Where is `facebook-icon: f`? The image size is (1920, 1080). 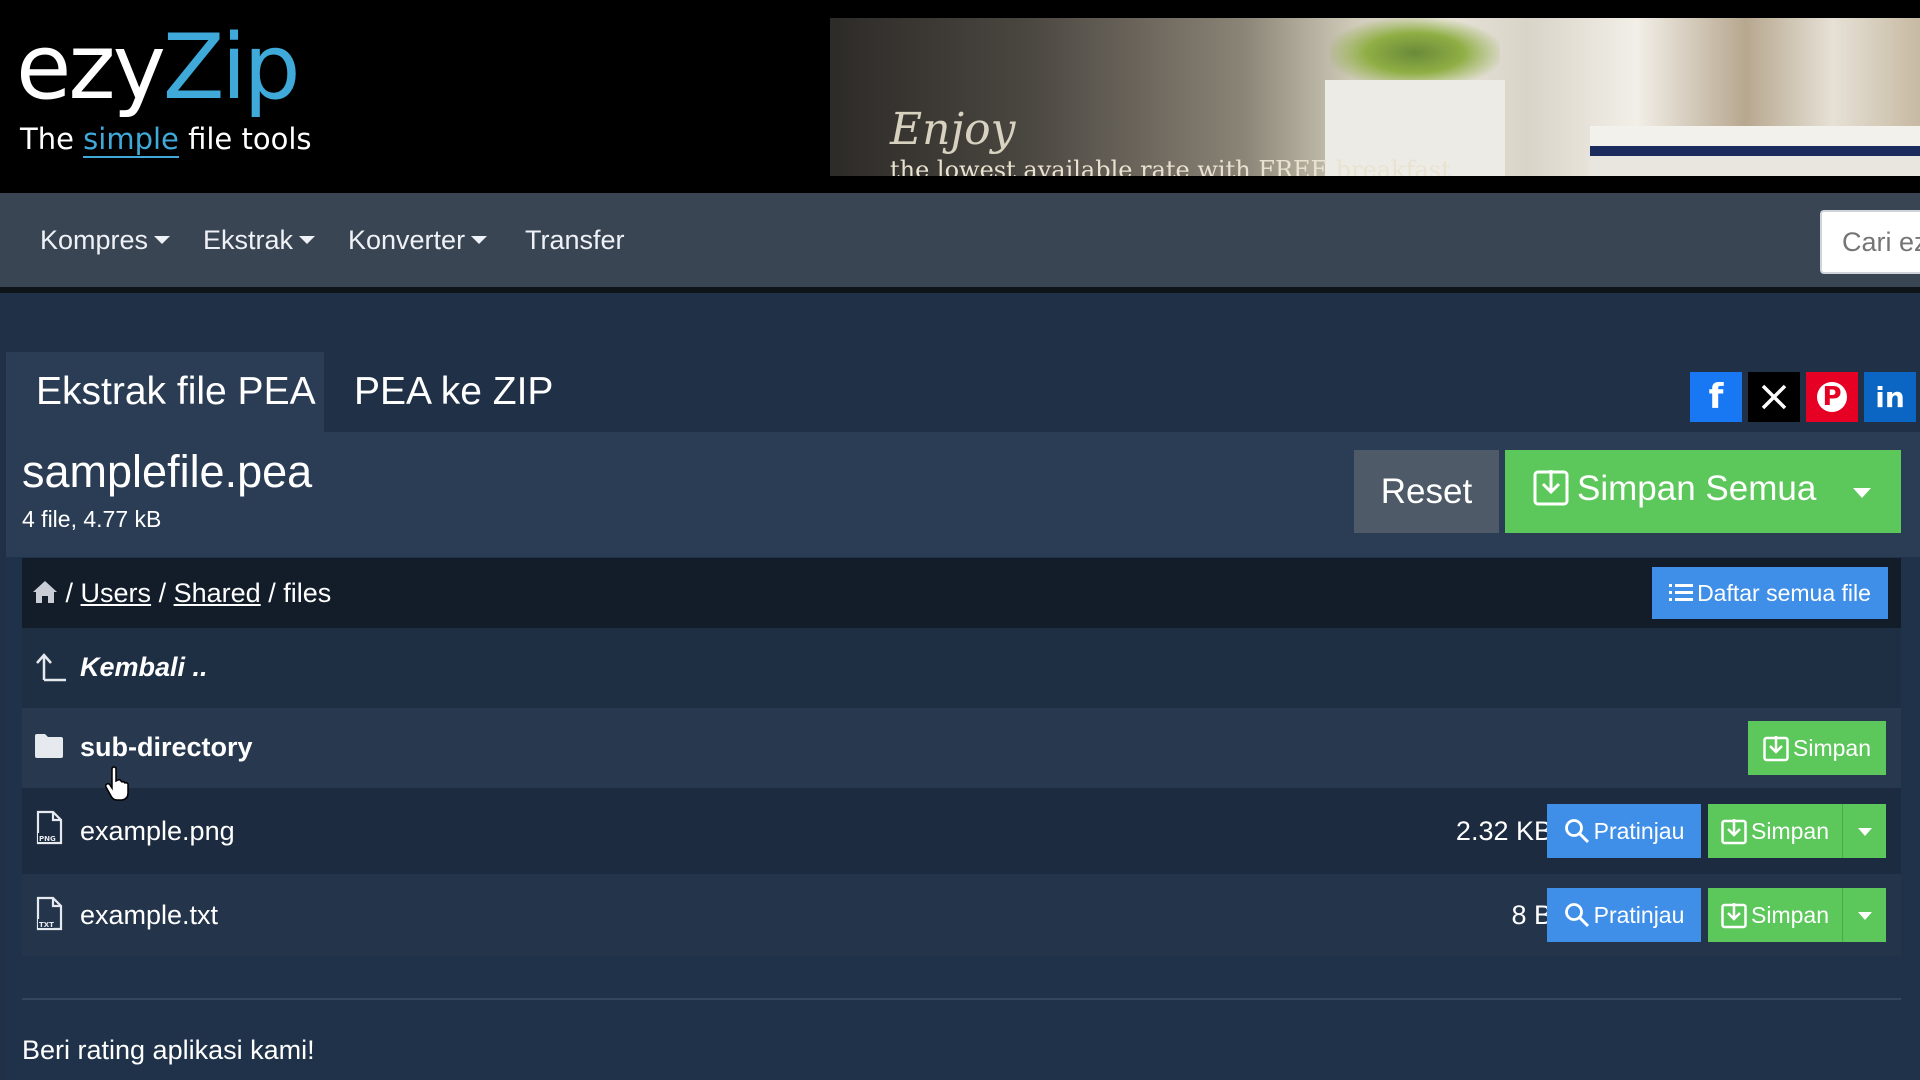 facebook-icon: f is located at coordinates (1716, 397).